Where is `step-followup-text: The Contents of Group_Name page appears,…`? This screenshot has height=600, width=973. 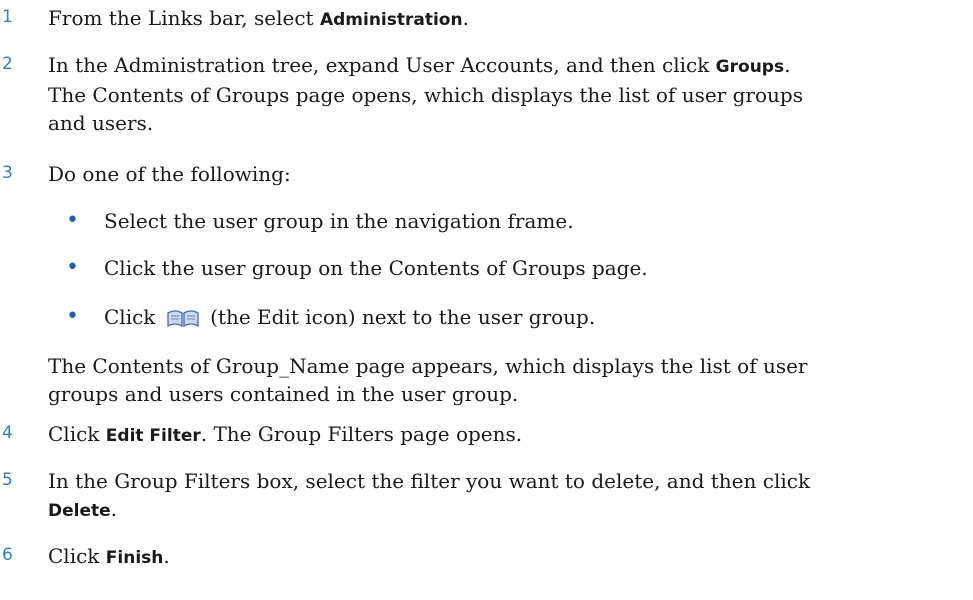
step-followup-text: The Contents of Group_Name page appears,… is located at coordinates (505, 380).